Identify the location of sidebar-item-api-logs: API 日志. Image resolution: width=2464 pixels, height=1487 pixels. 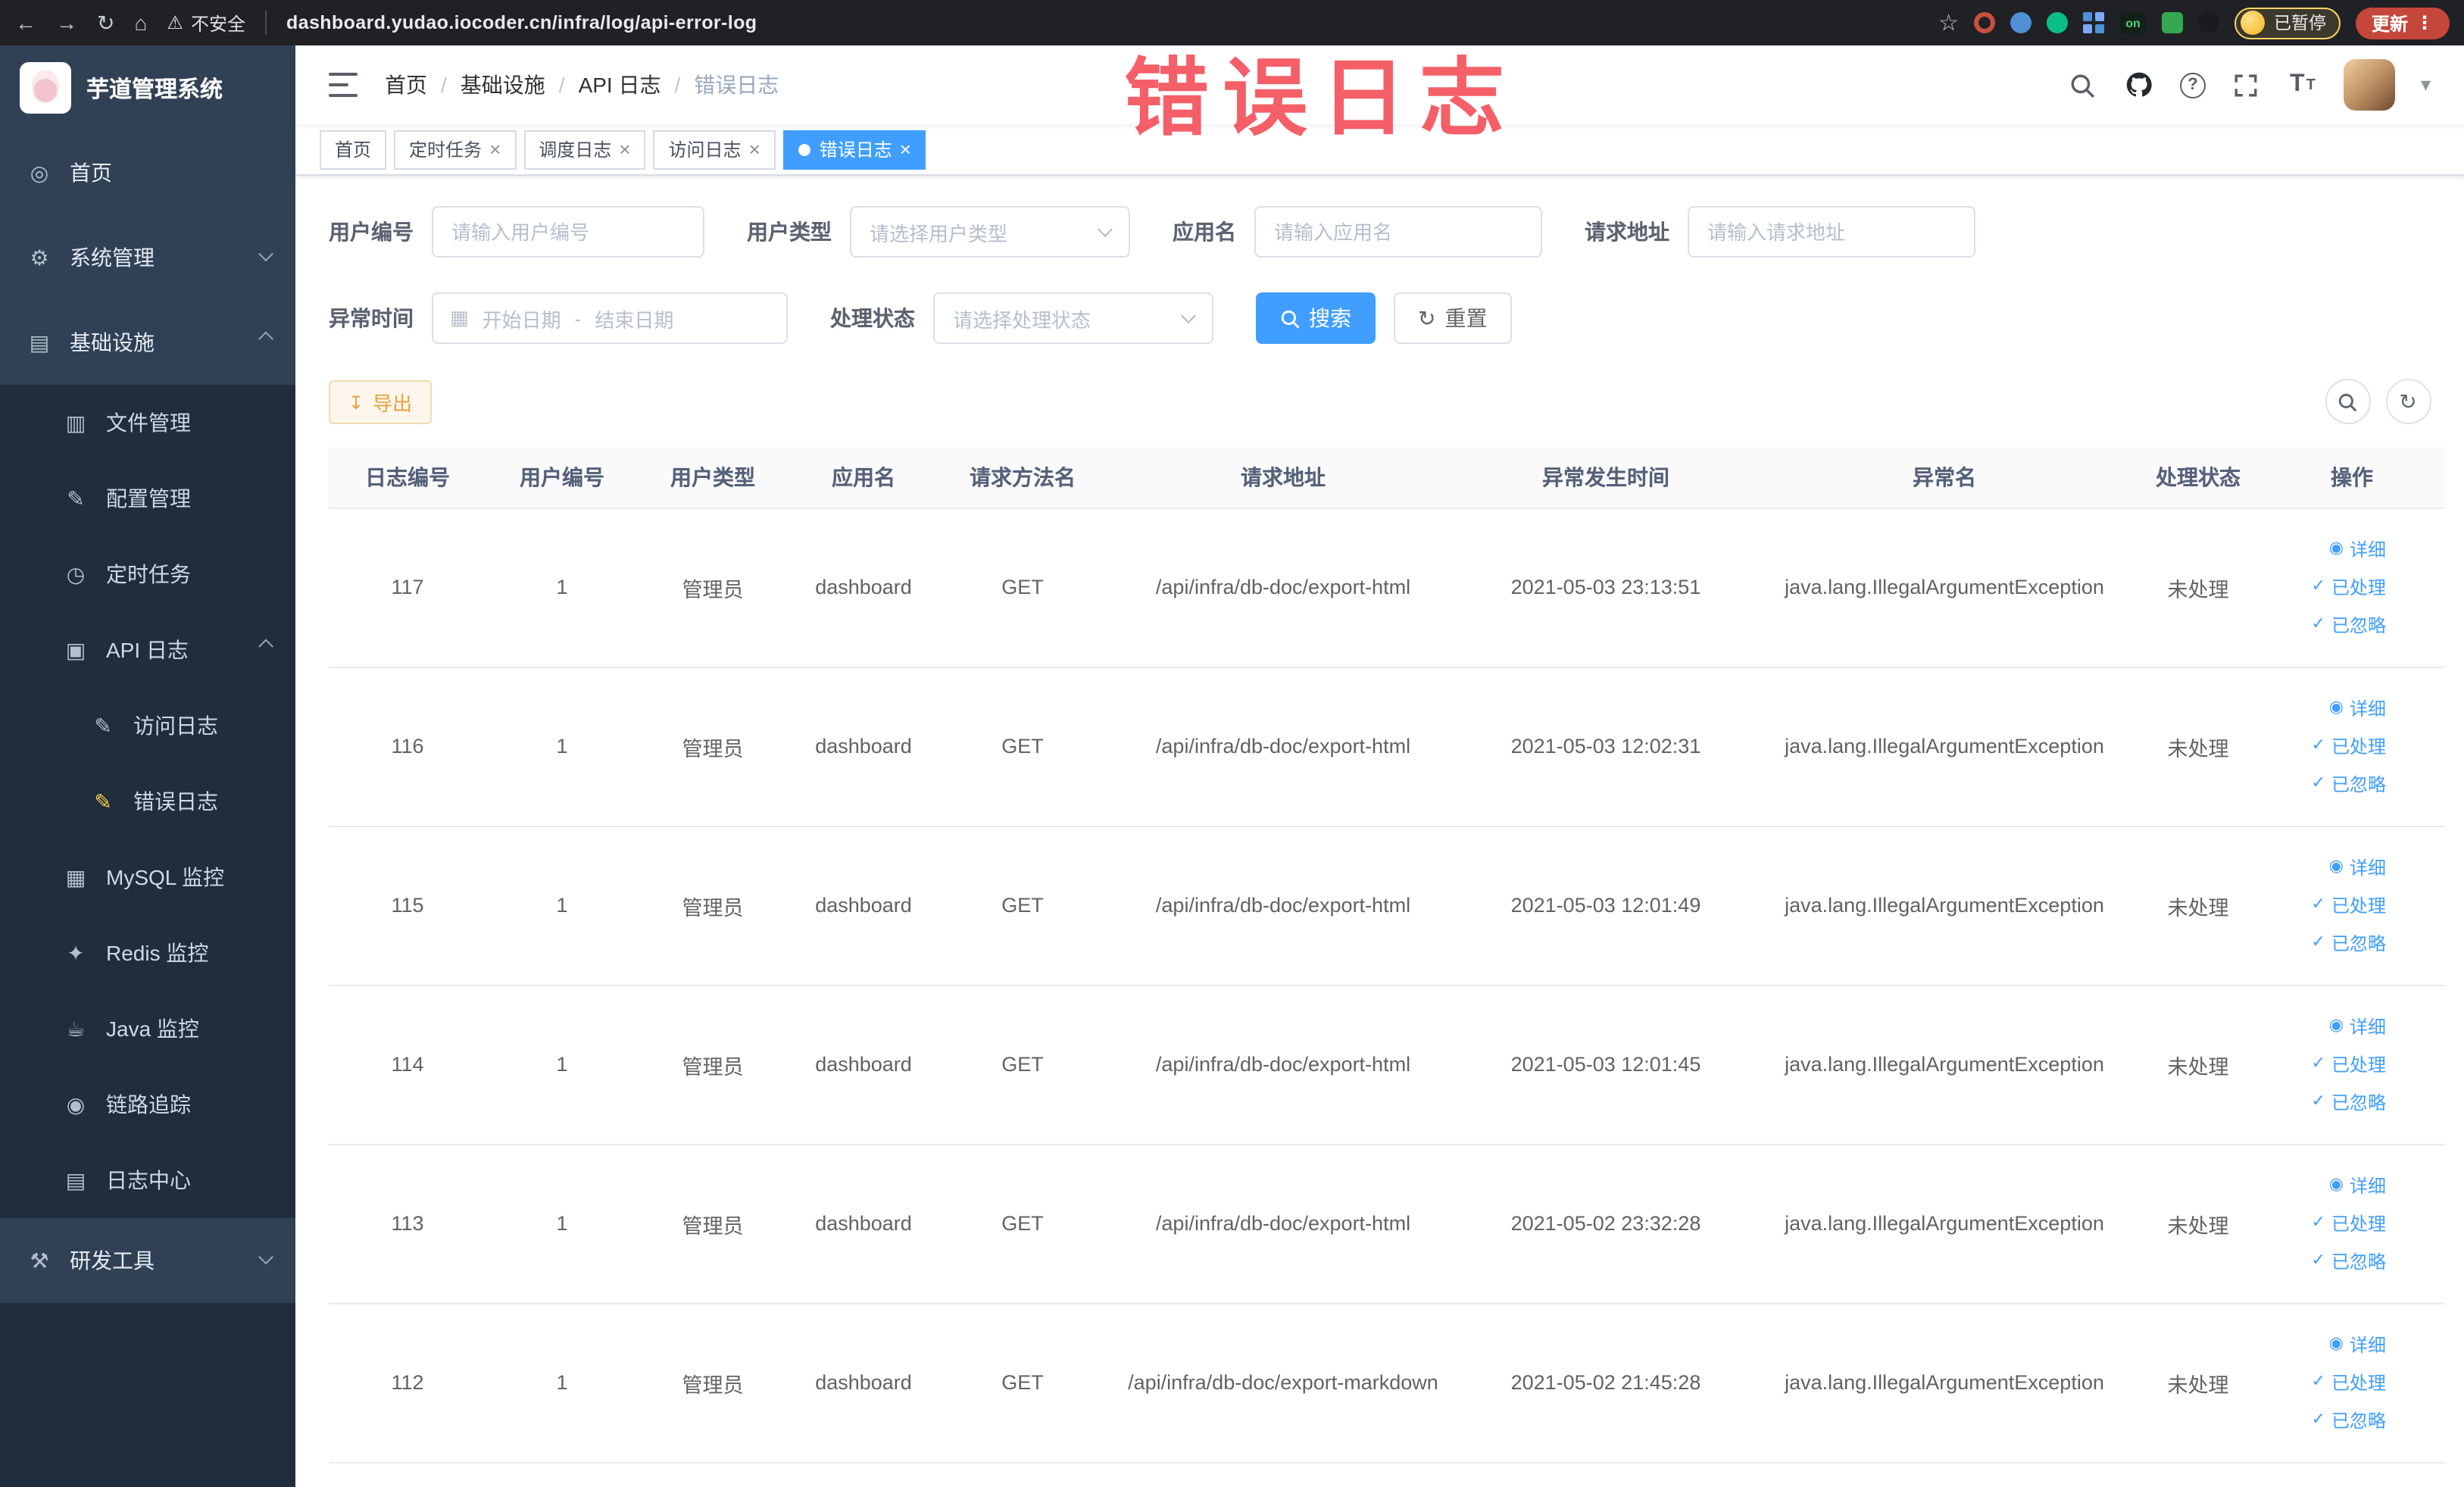
(147, 650).